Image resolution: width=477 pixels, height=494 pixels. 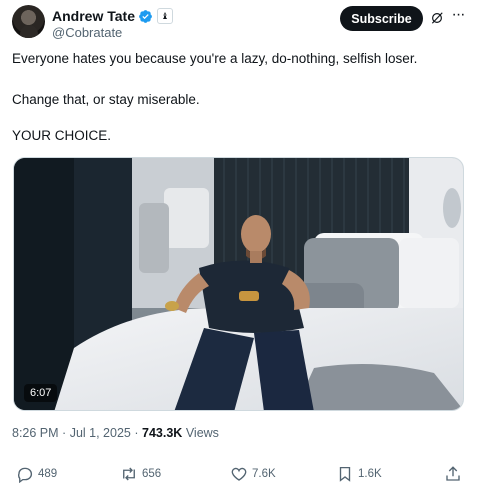 I want to click on avatar, so click(x=28, y=21).